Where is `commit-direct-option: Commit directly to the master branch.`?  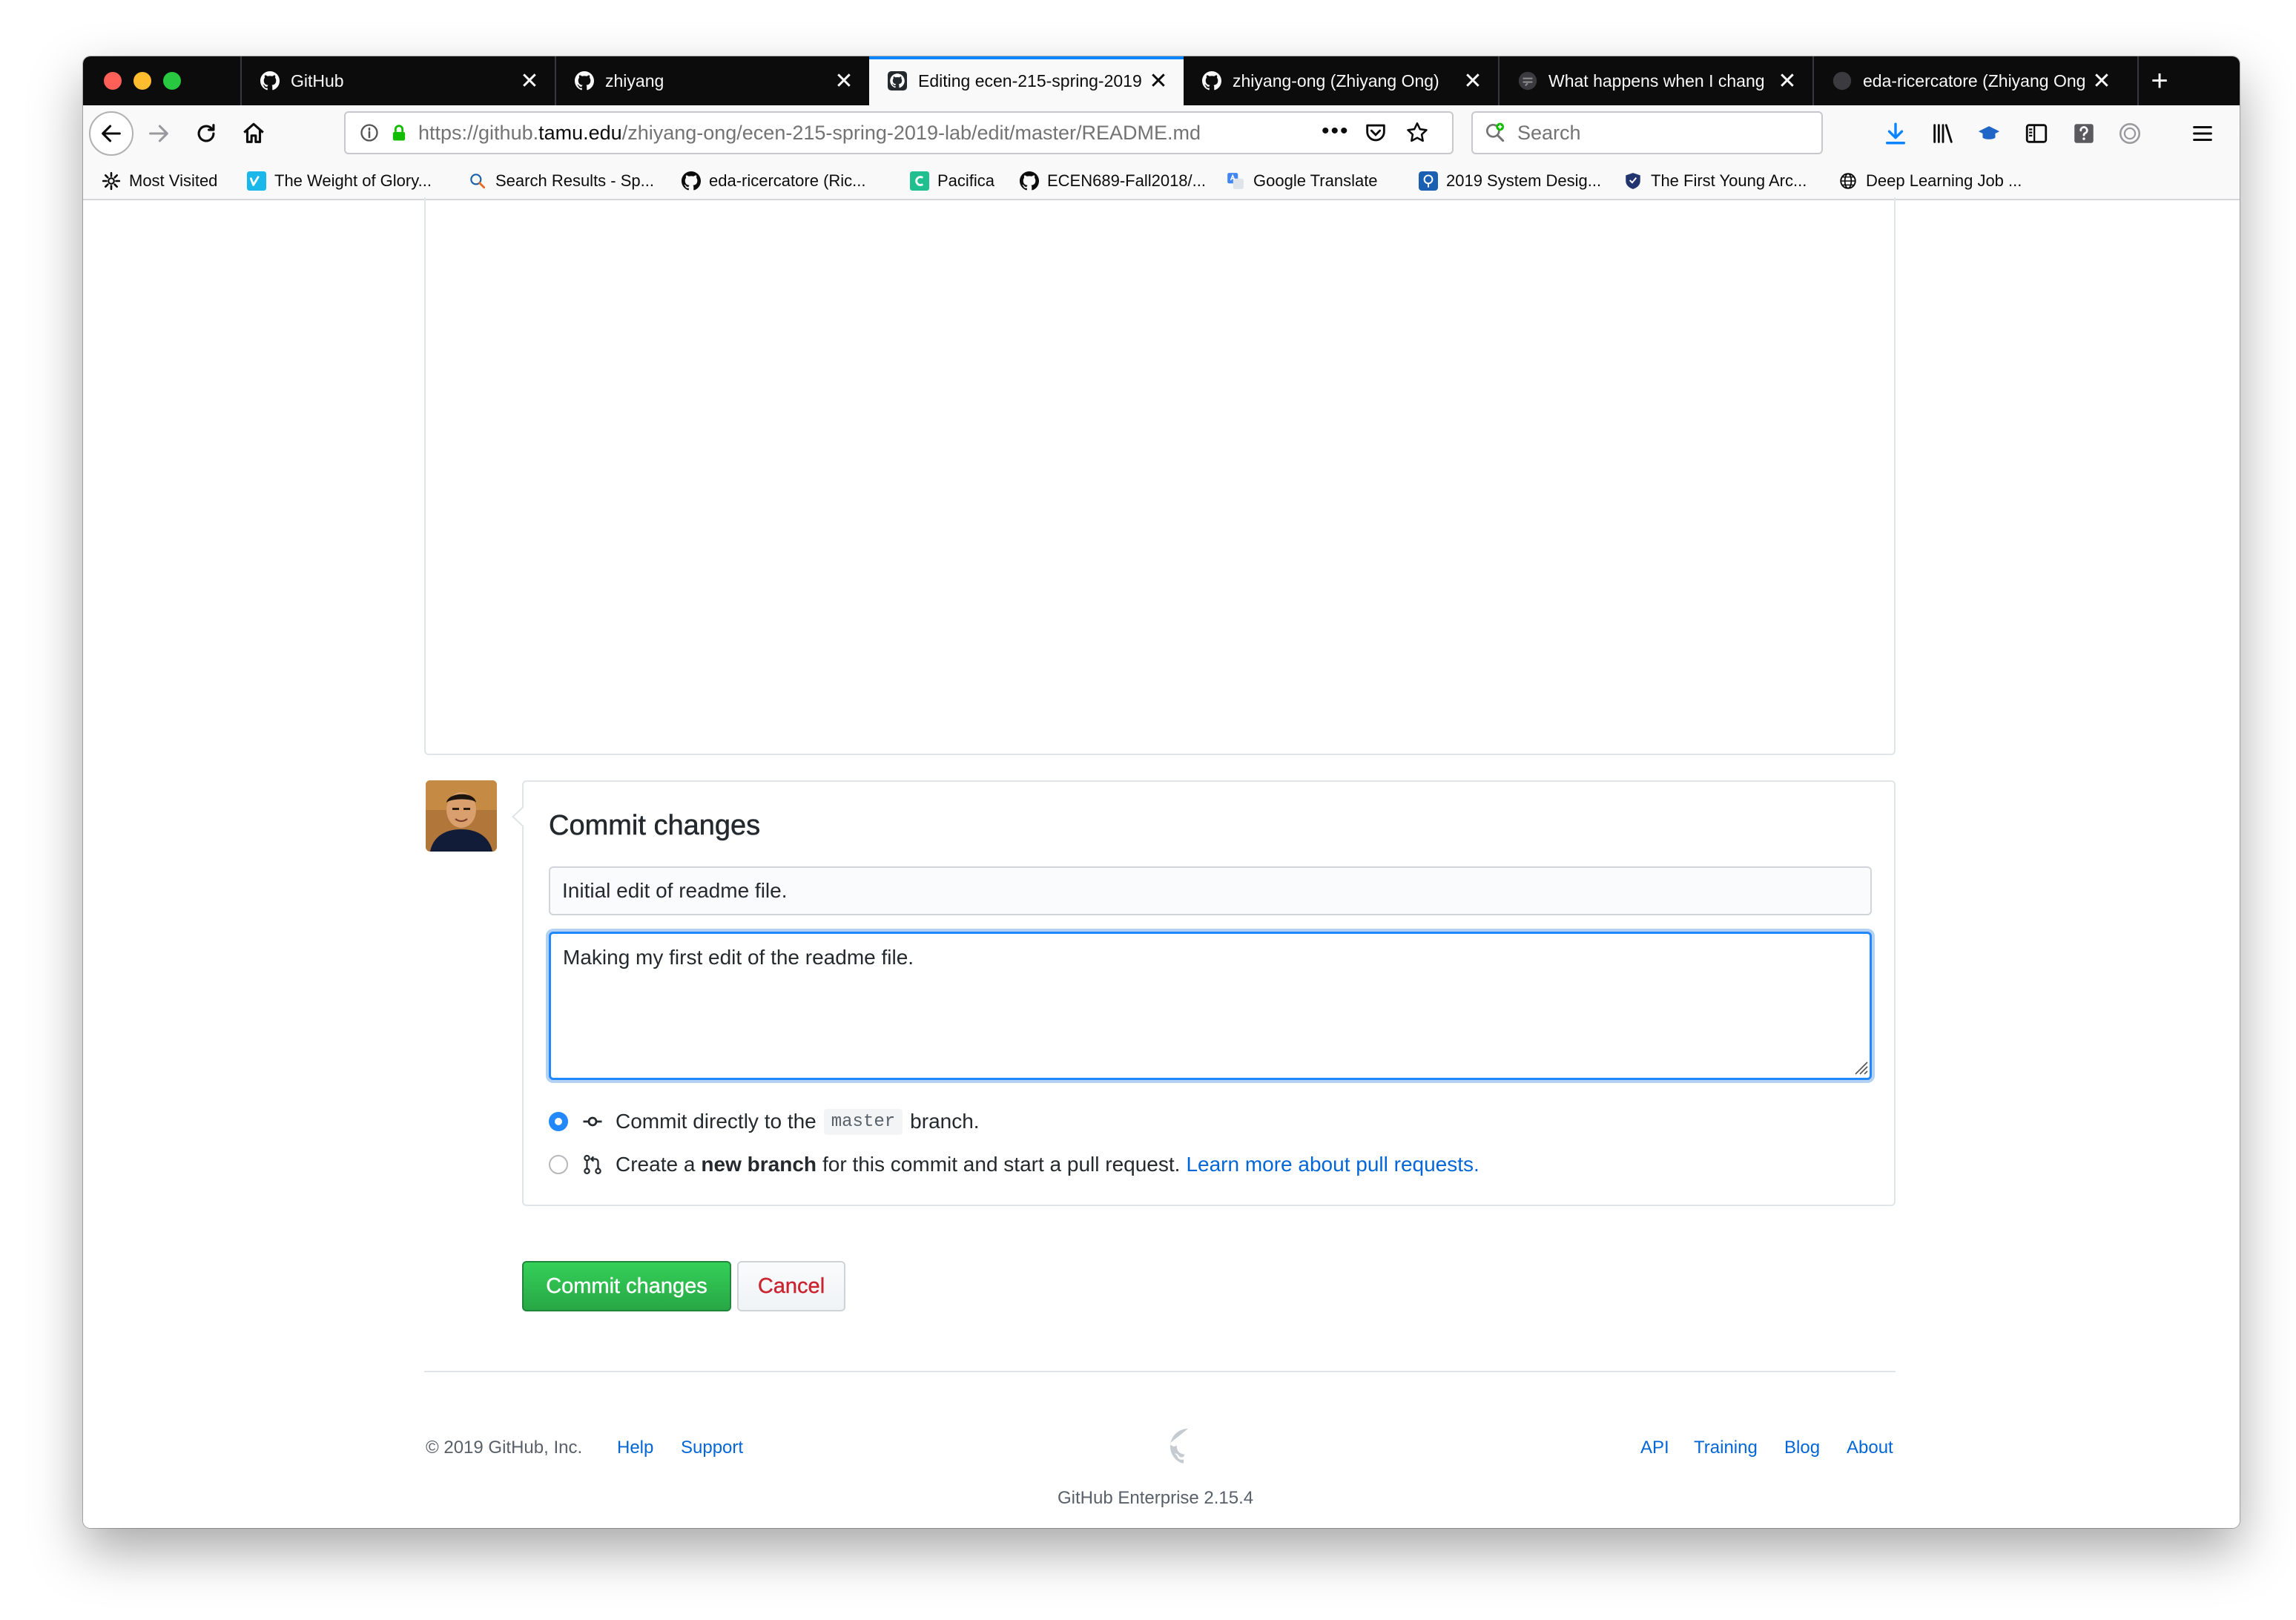
commit-direct-option: Commit directly to the master branch. is located at coordinates (765, 1121).